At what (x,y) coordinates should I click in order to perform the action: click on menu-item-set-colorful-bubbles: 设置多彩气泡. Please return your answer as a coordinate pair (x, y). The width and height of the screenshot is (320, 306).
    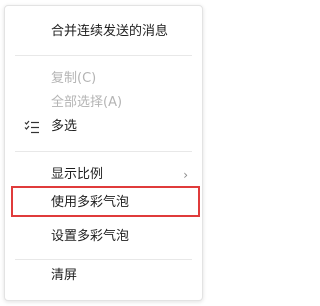
    Looking at the image, I should click on (103, 237).